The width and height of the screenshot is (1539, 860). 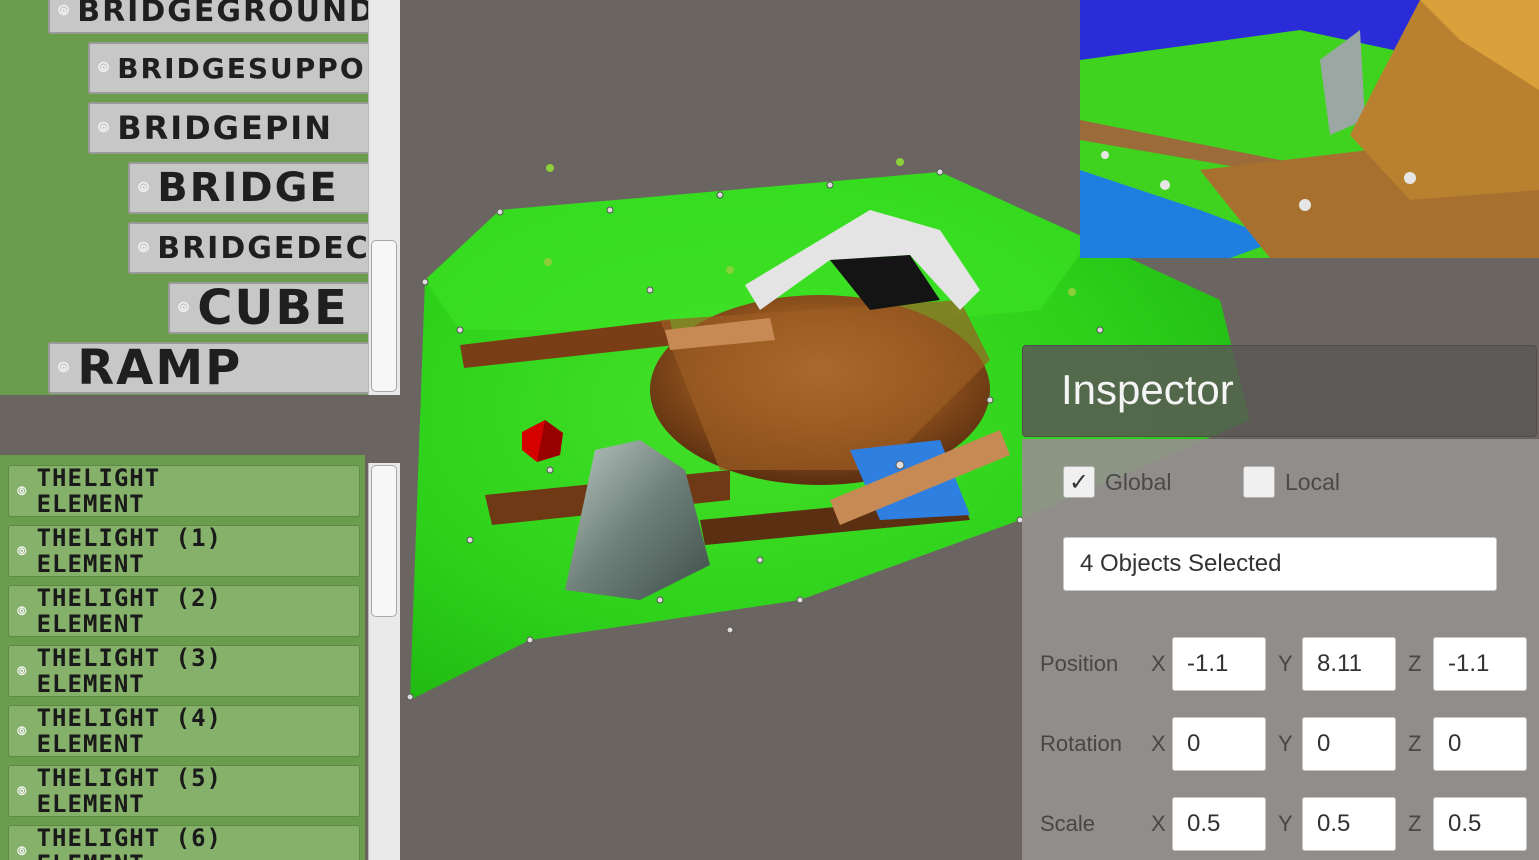 What do you see at coordinates (184, 791) in the screenshot?
I see `list-item-thelight-5: ⦾ TheLight (5) Element` at bounding box center [184, 791].